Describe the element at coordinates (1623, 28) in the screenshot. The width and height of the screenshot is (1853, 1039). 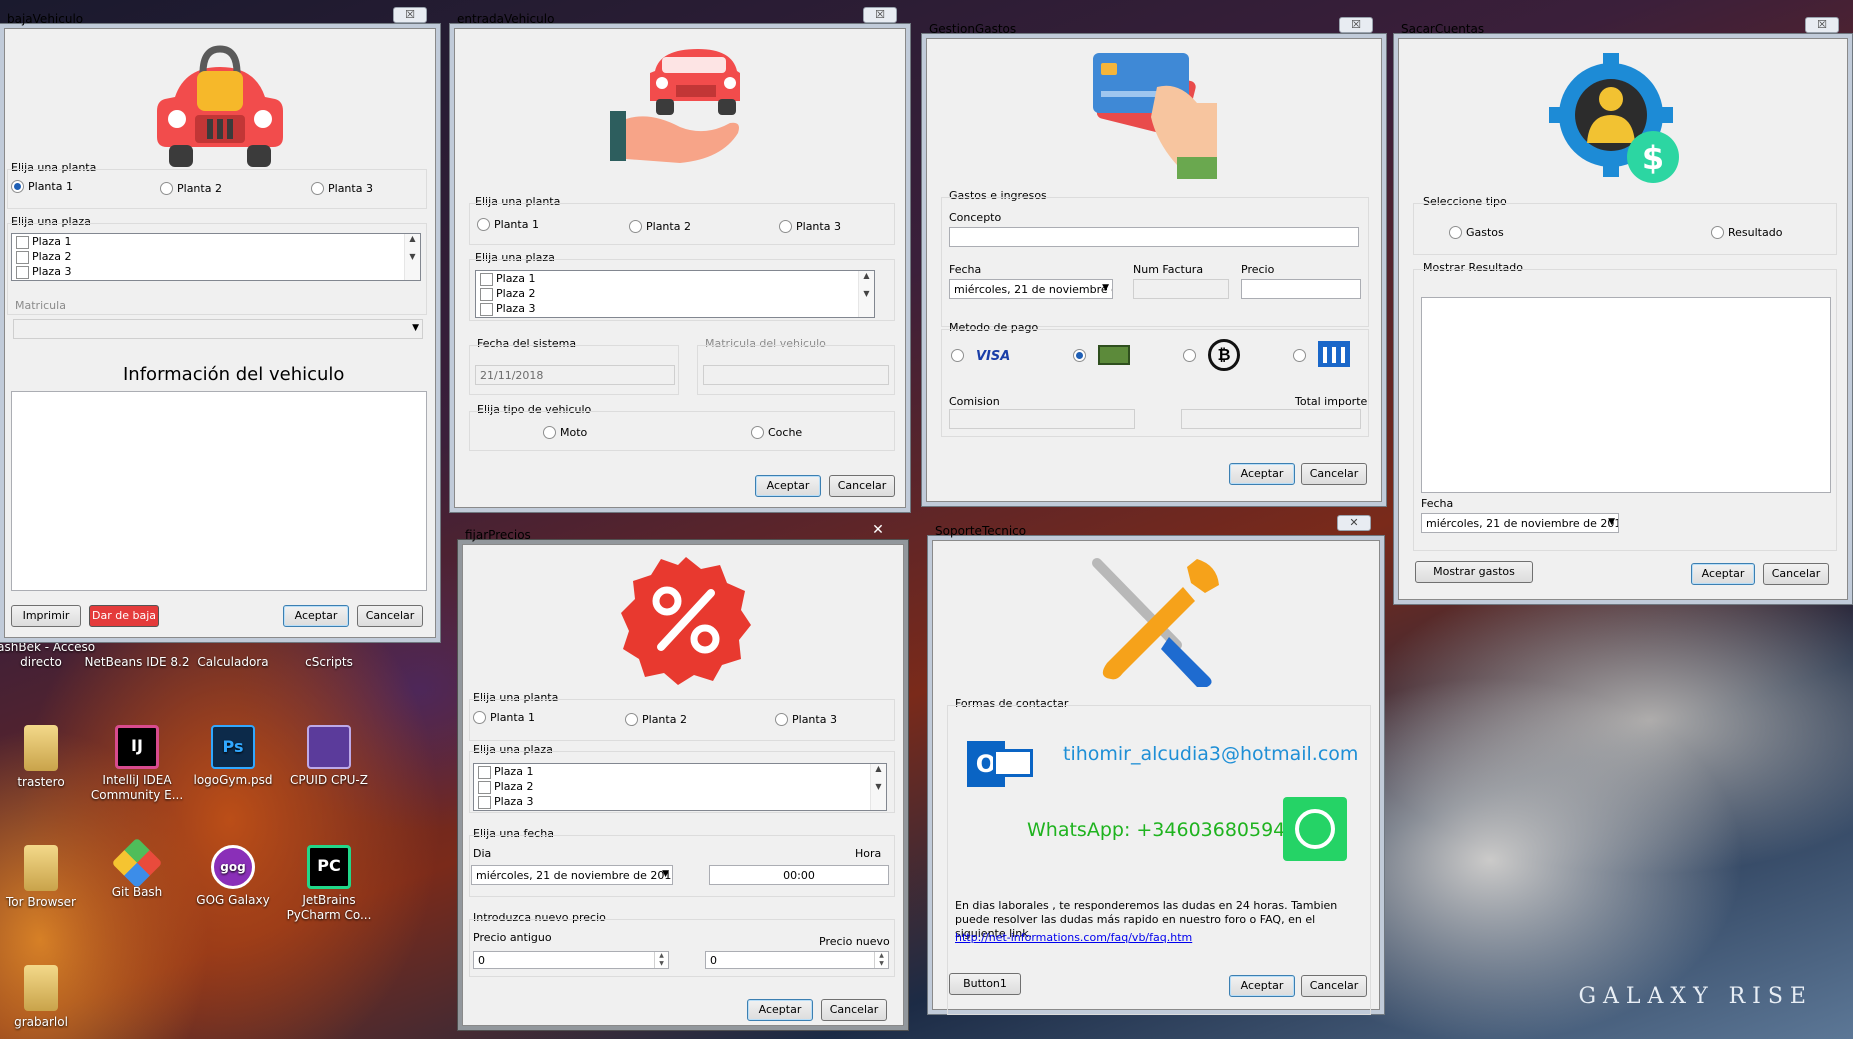
I see `title-bar: SacarCuentas` at that location.